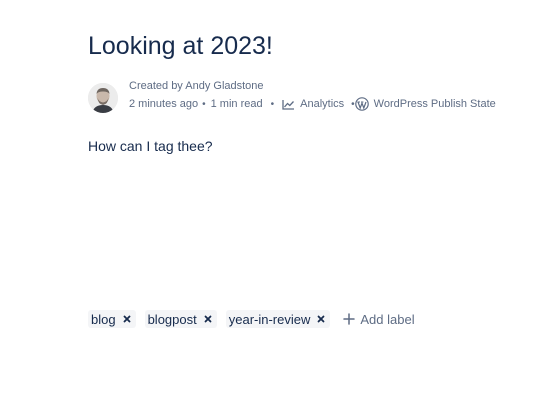 The height and width of the screenshot is (420, 536). I want to click on avatar-image, so click(103, 98).